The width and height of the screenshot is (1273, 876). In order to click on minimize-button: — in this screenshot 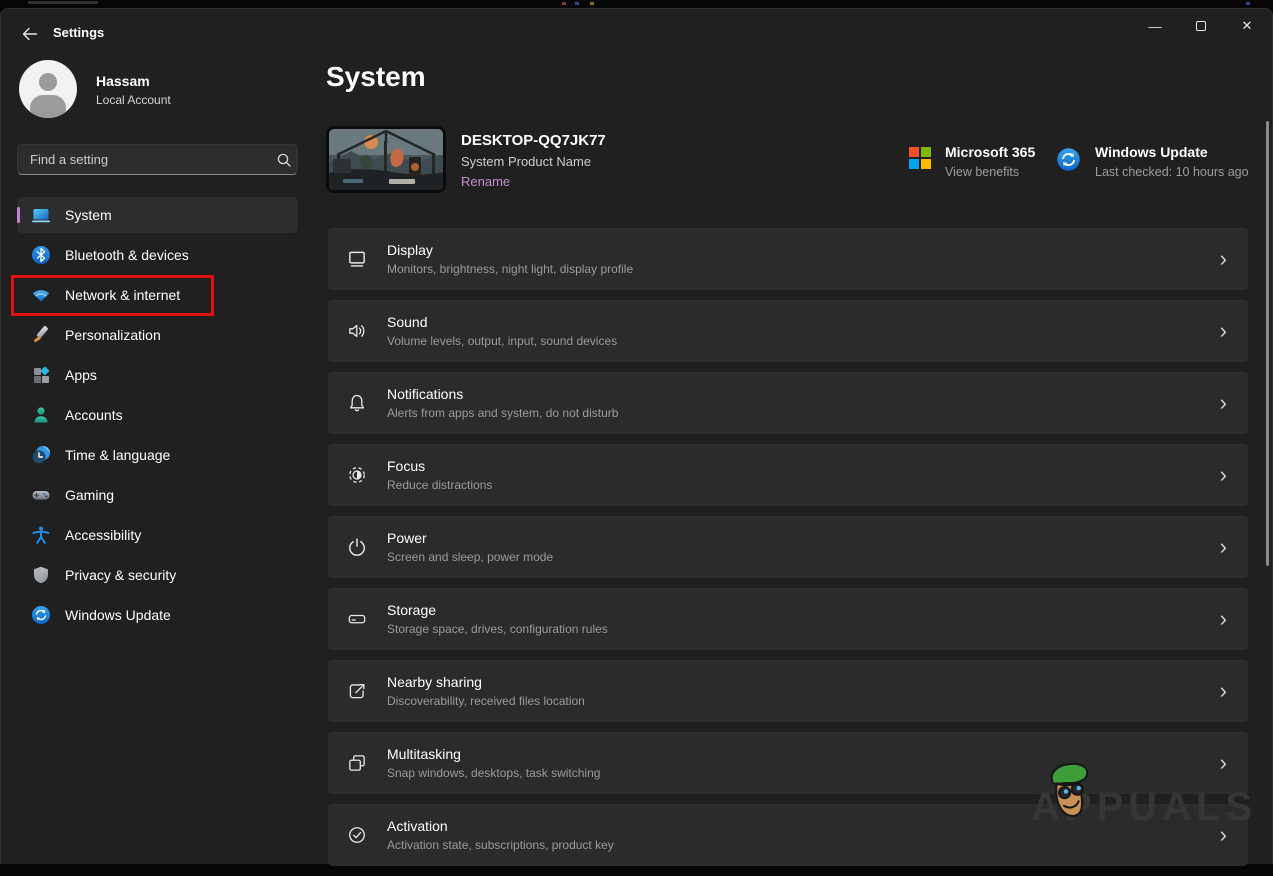, I will do `click(1155, 26)`.